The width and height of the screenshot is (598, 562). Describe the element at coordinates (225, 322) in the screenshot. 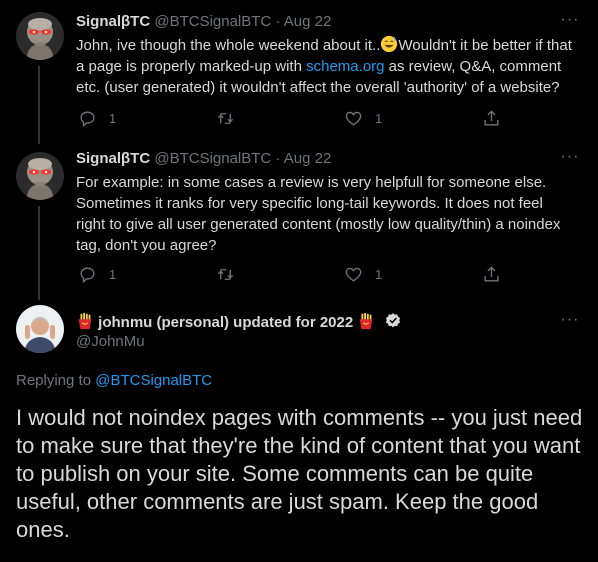

I see `display-name: johnmu (personal) updated for 2022` at that location.